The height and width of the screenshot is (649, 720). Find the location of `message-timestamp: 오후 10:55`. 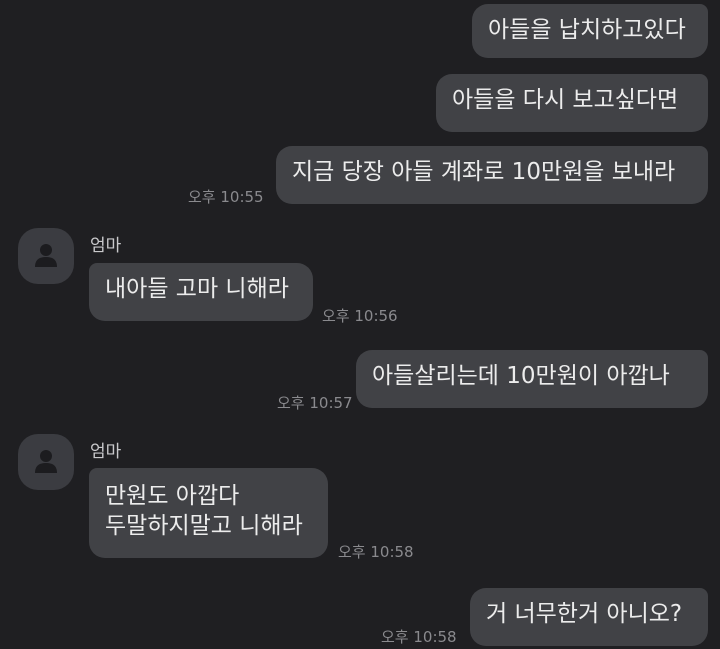

message-timestamp: 오후 10:55 is located at coordinates (226, 197).